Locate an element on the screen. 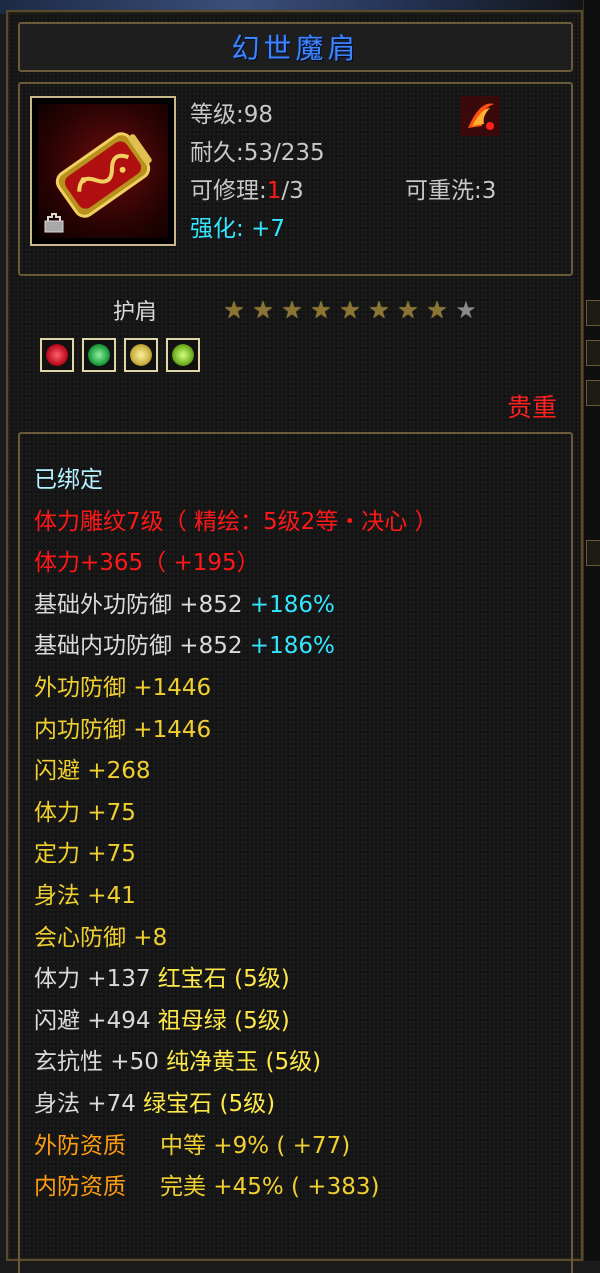  repair-current: 1 is located at coordinates (274, 191).